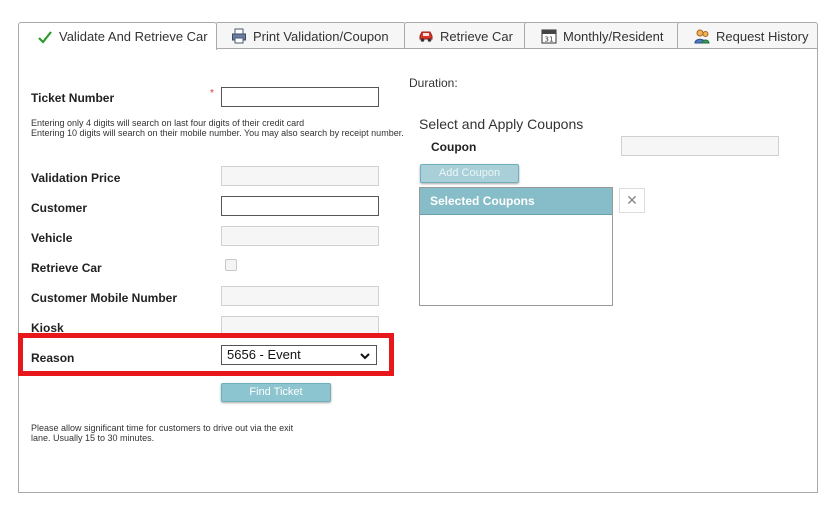 This screenshot has height=514, width=836. I want to click on reason-select: 5656 - Event, so click(299, 355).